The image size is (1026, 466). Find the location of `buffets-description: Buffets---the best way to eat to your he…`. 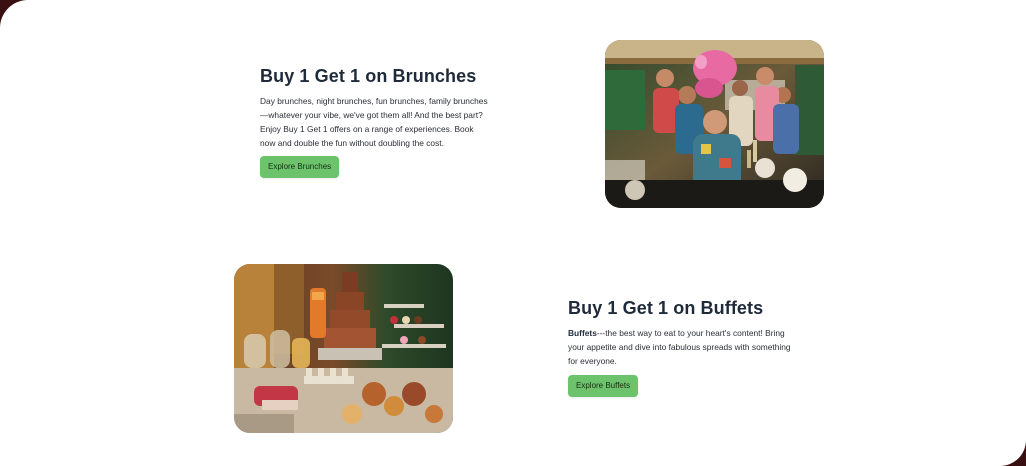

buffets-description: Buffets---the best way to eat to your he… is located at coordinates (684, 347).